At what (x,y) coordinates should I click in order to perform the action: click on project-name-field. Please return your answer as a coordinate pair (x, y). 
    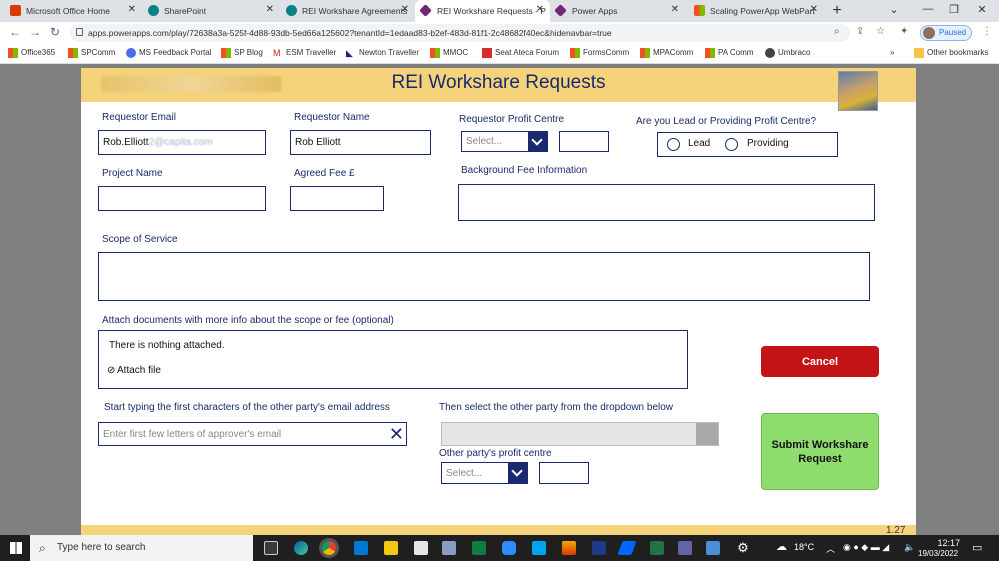
    Looking at the image, I should click on (182, 198).